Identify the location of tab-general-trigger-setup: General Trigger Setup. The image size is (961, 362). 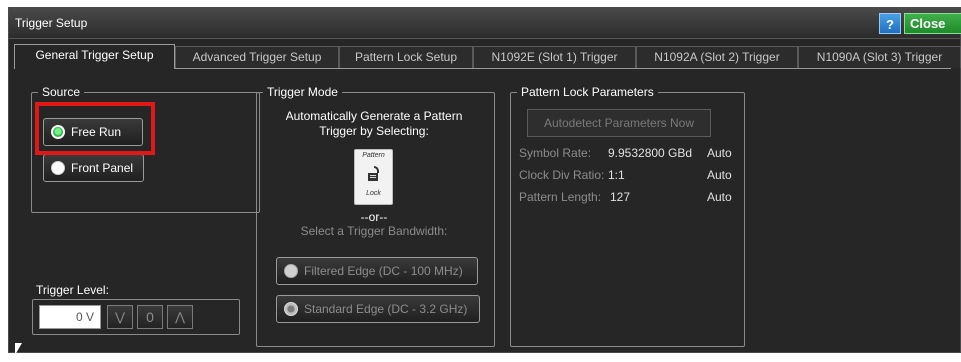
(94, 56).